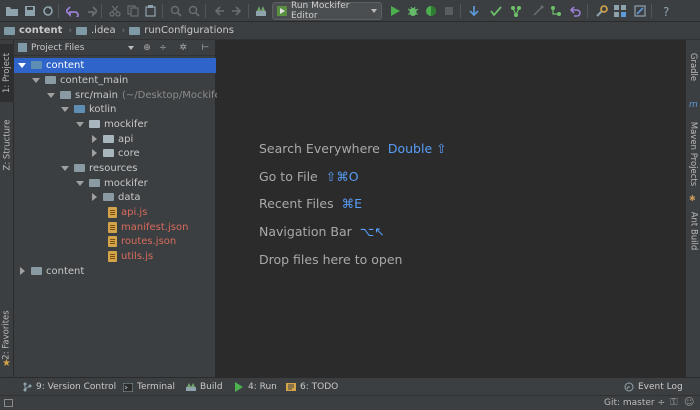  I want to click on debug-icon, so click(413, 11).